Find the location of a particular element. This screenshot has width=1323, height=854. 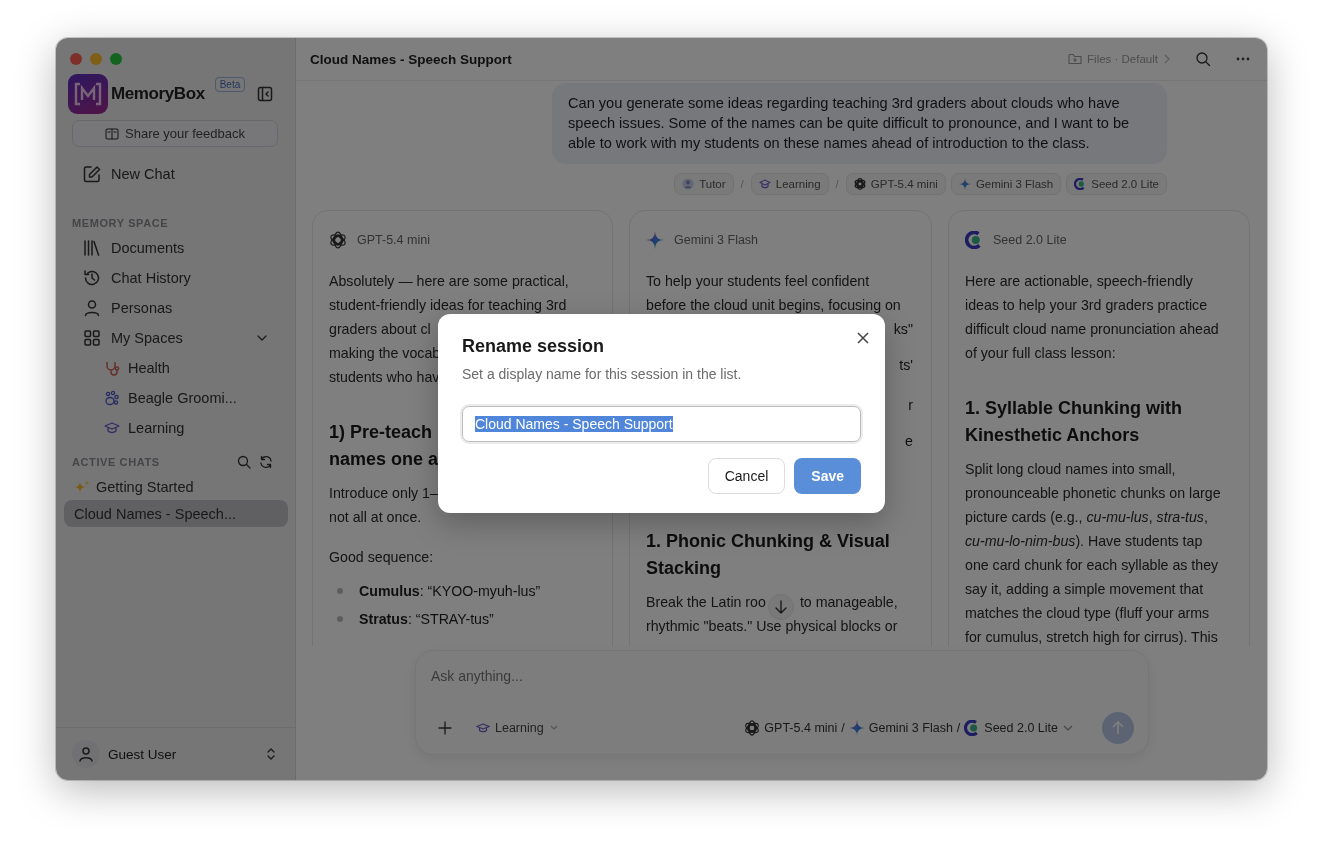

space-item: Health is located at coordinates (176, 368).